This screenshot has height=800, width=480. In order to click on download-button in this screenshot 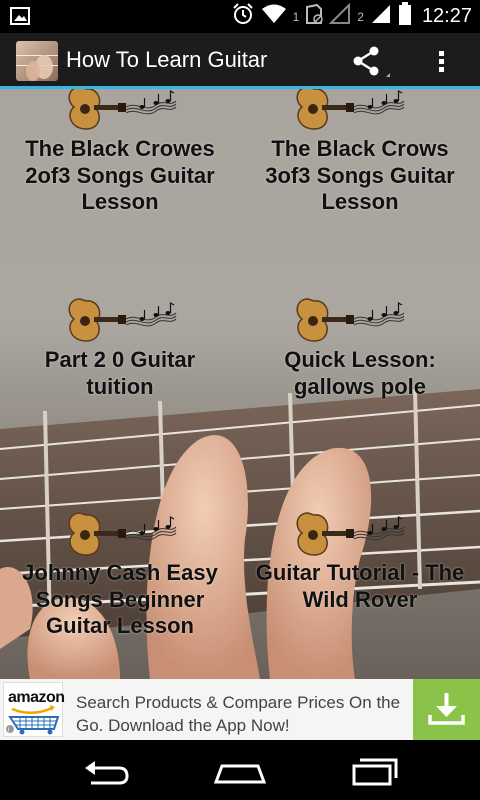, I will do `click(446, 709)`.